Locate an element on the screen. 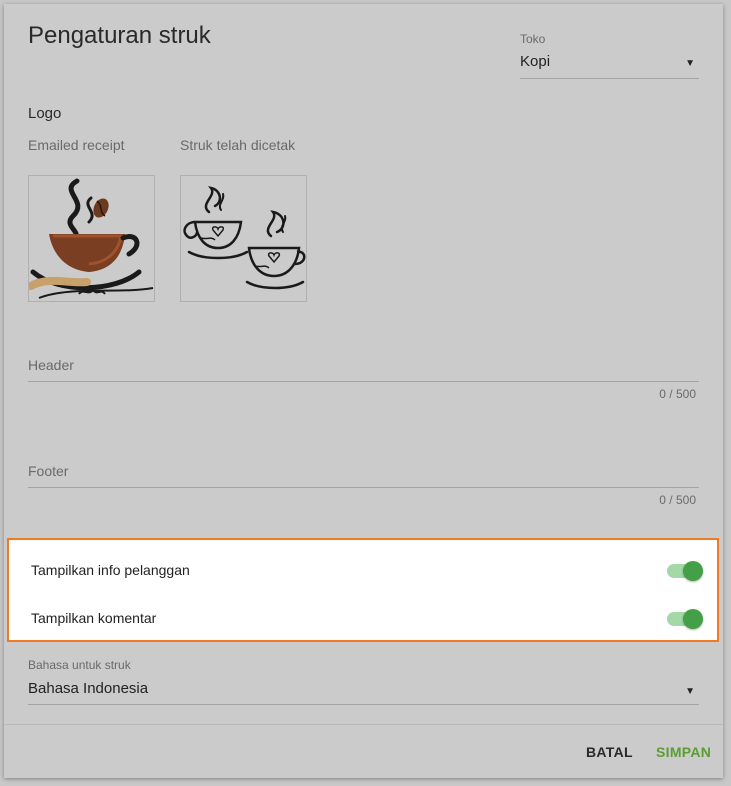  header-input-placeholder: Header is located at coordinates (51, 365).